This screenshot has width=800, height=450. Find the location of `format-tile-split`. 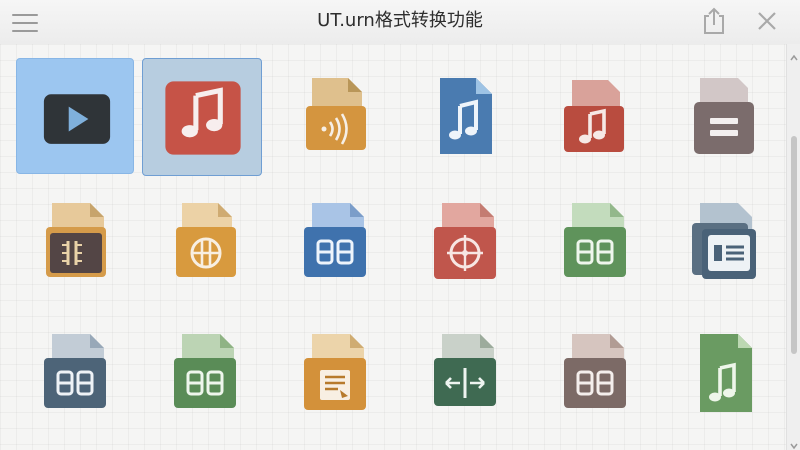

format-tile-split is located at coordinates (462, 379).